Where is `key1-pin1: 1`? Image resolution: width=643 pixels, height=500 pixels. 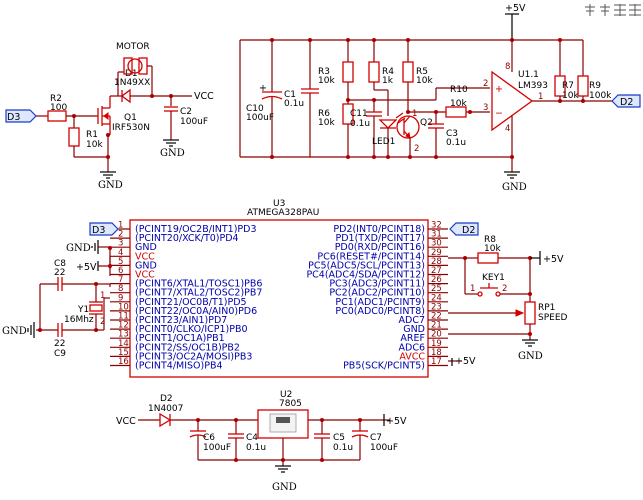
key1-pin1: 1 is located at coordinates (472, 289).